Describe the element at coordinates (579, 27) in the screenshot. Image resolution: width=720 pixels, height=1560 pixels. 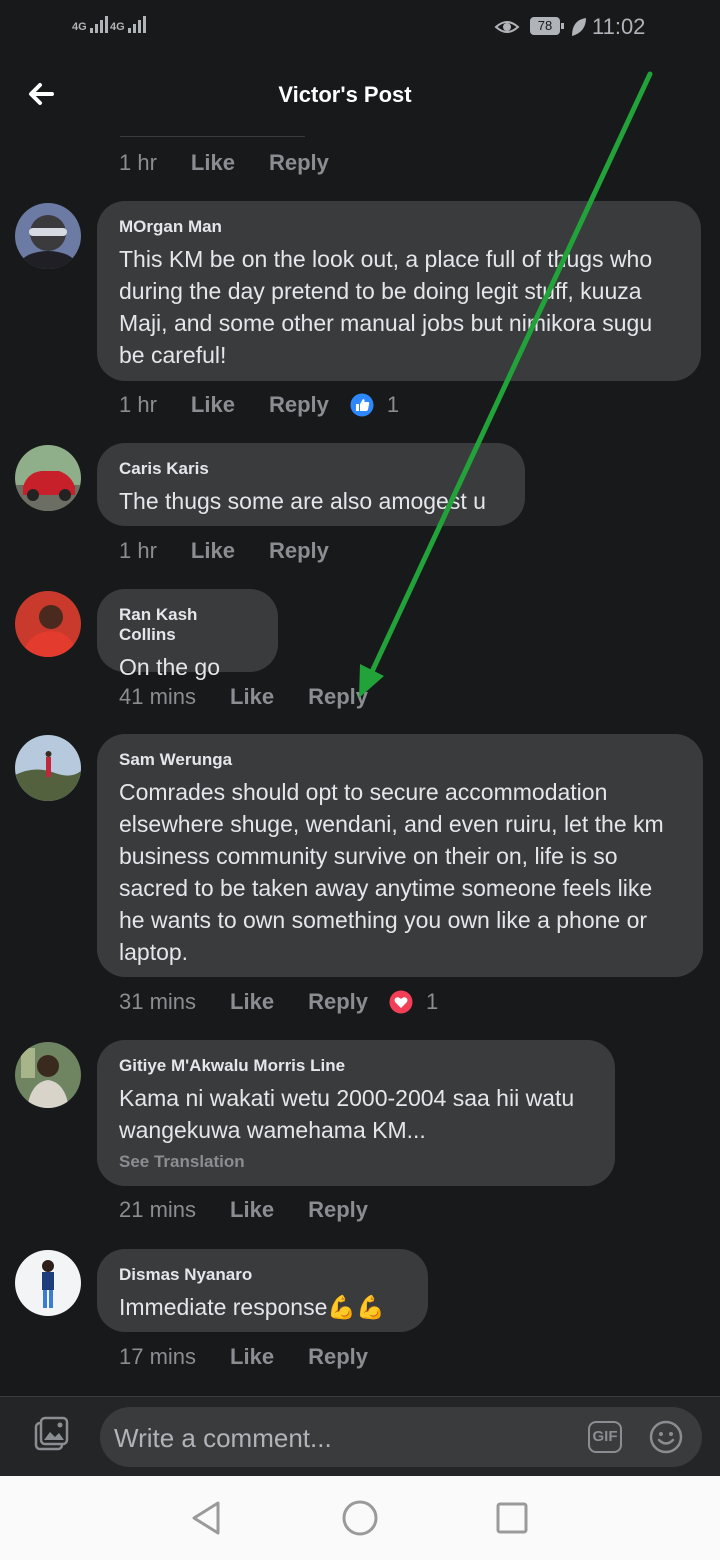
I see `leaf-icon` at that location.